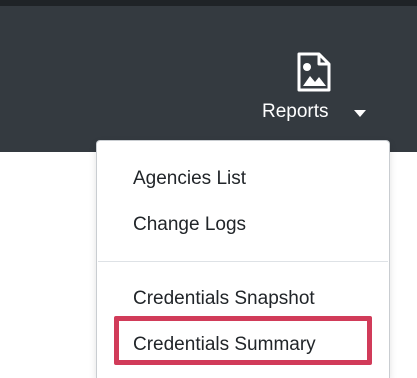 The height and width of the screenshot is (378, 417). Describe the element at coordinates (253, 345) in the screenshot. I see `menu-item-credentials-summary: Credentials Summary` at that location.